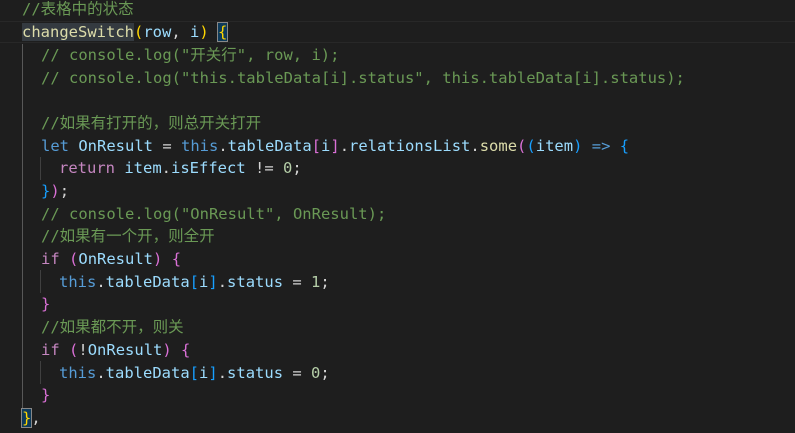 The height and width of the screenshot is (433, 795). I want to click on code-line-16: if (!OnResult) {, so click(115, 350).